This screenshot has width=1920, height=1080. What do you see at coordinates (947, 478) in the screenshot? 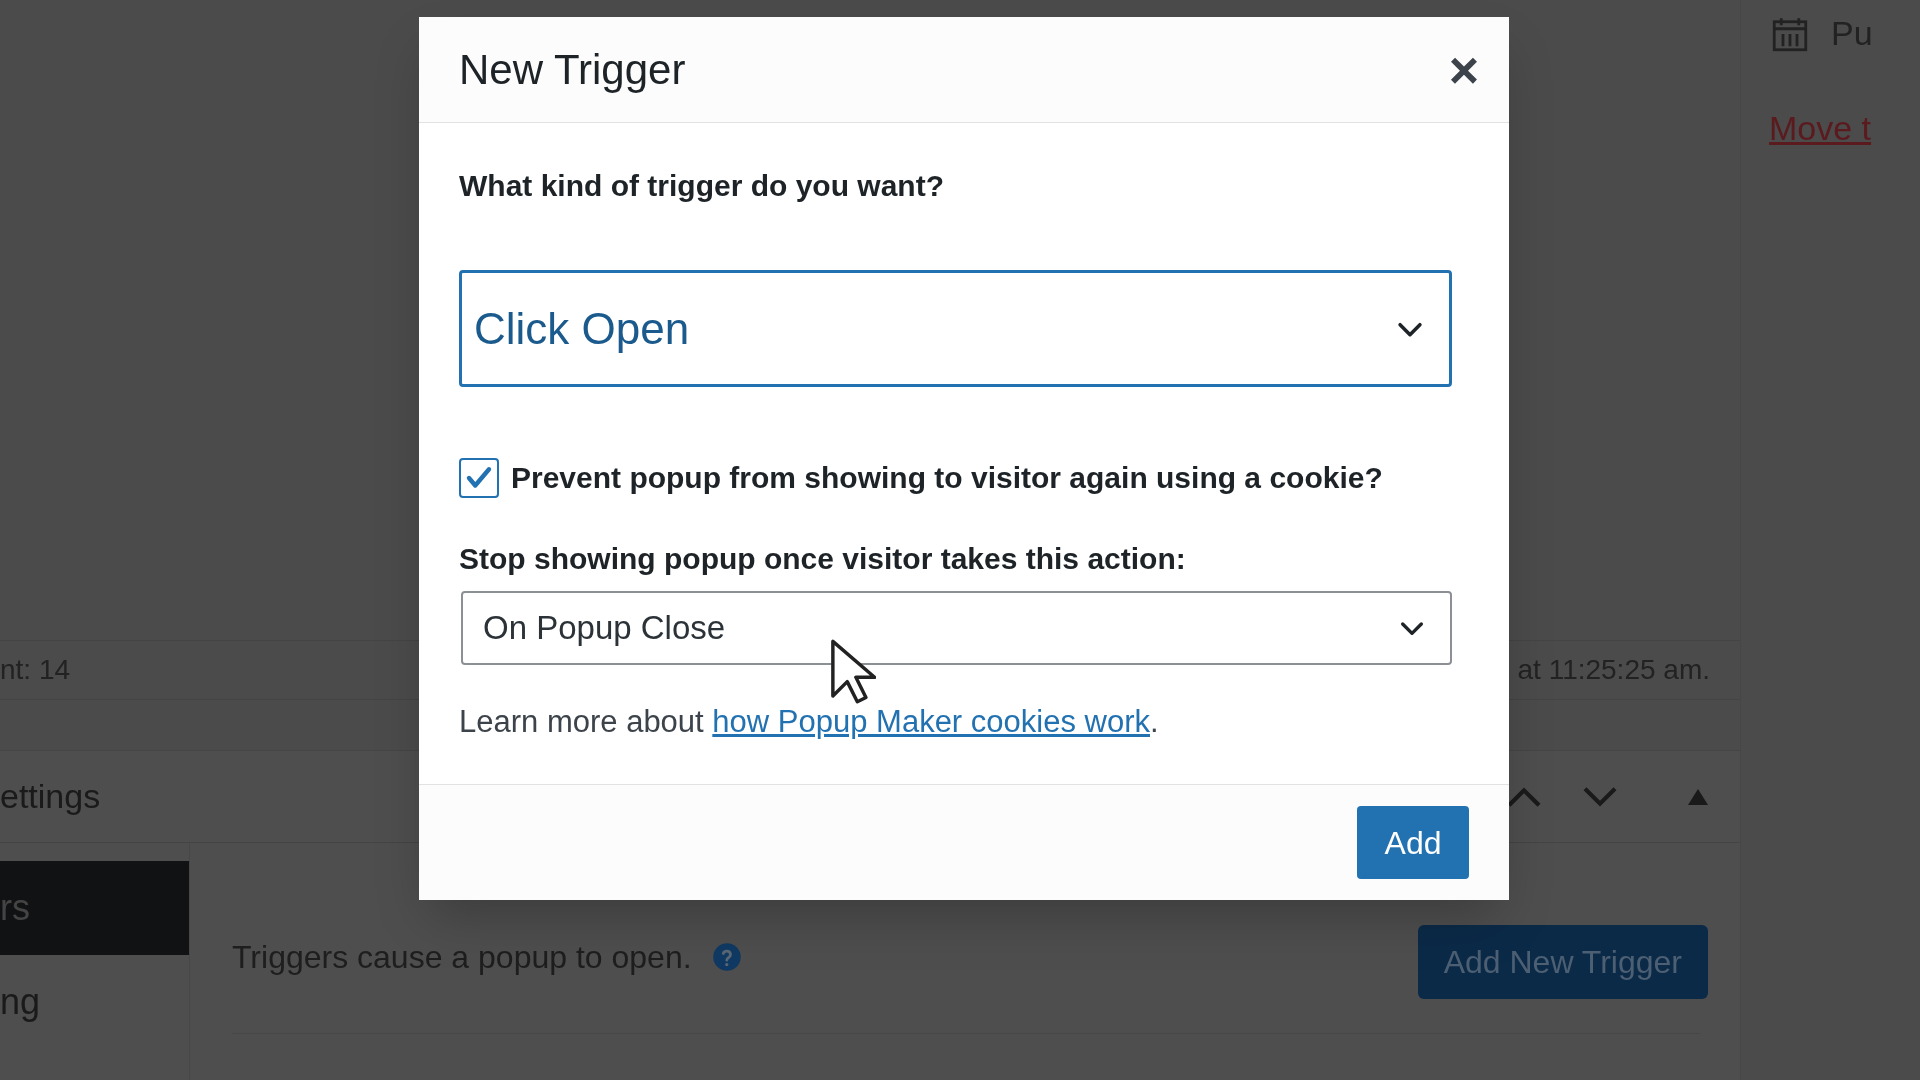
I see `cookie-checkbox-label: Prevent popup from showing to visitor again using a cookie?` at bounding box center [947, 478].